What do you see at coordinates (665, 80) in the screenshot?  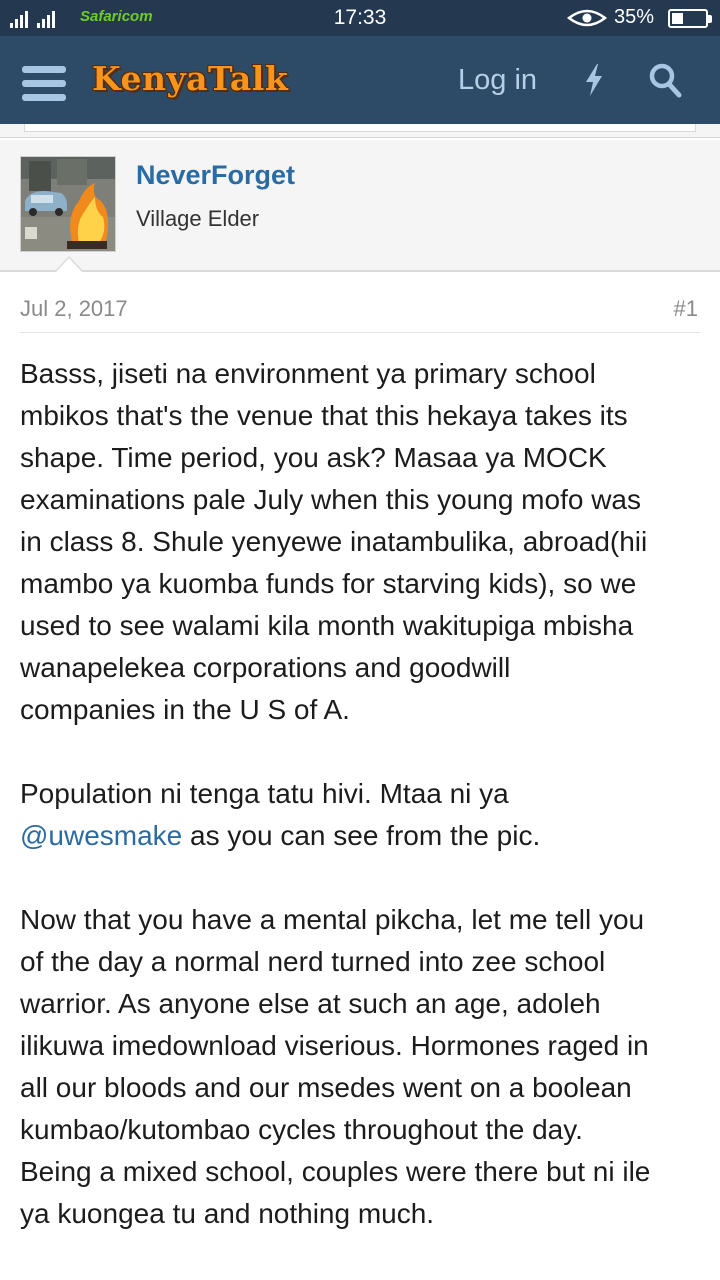 I see `search-icon` at bounding box center [665, 80].